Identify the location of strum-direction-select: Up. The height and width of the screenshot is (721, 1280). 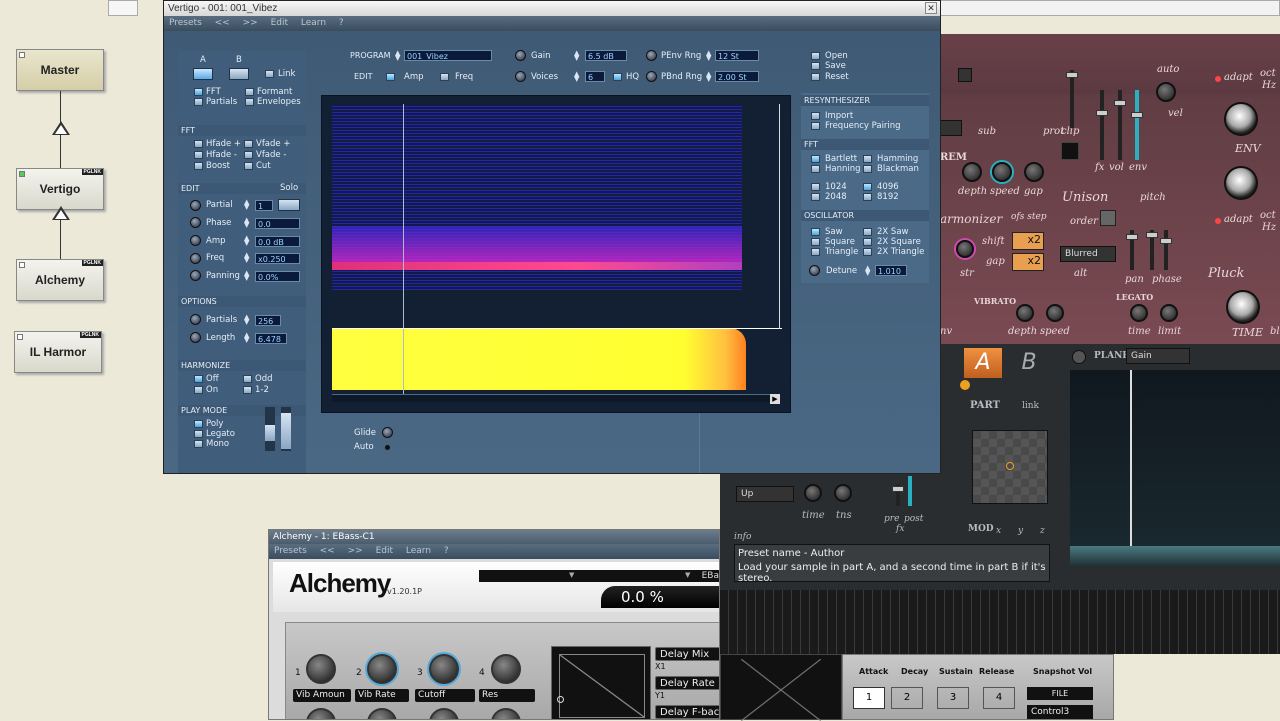
(765, 494).